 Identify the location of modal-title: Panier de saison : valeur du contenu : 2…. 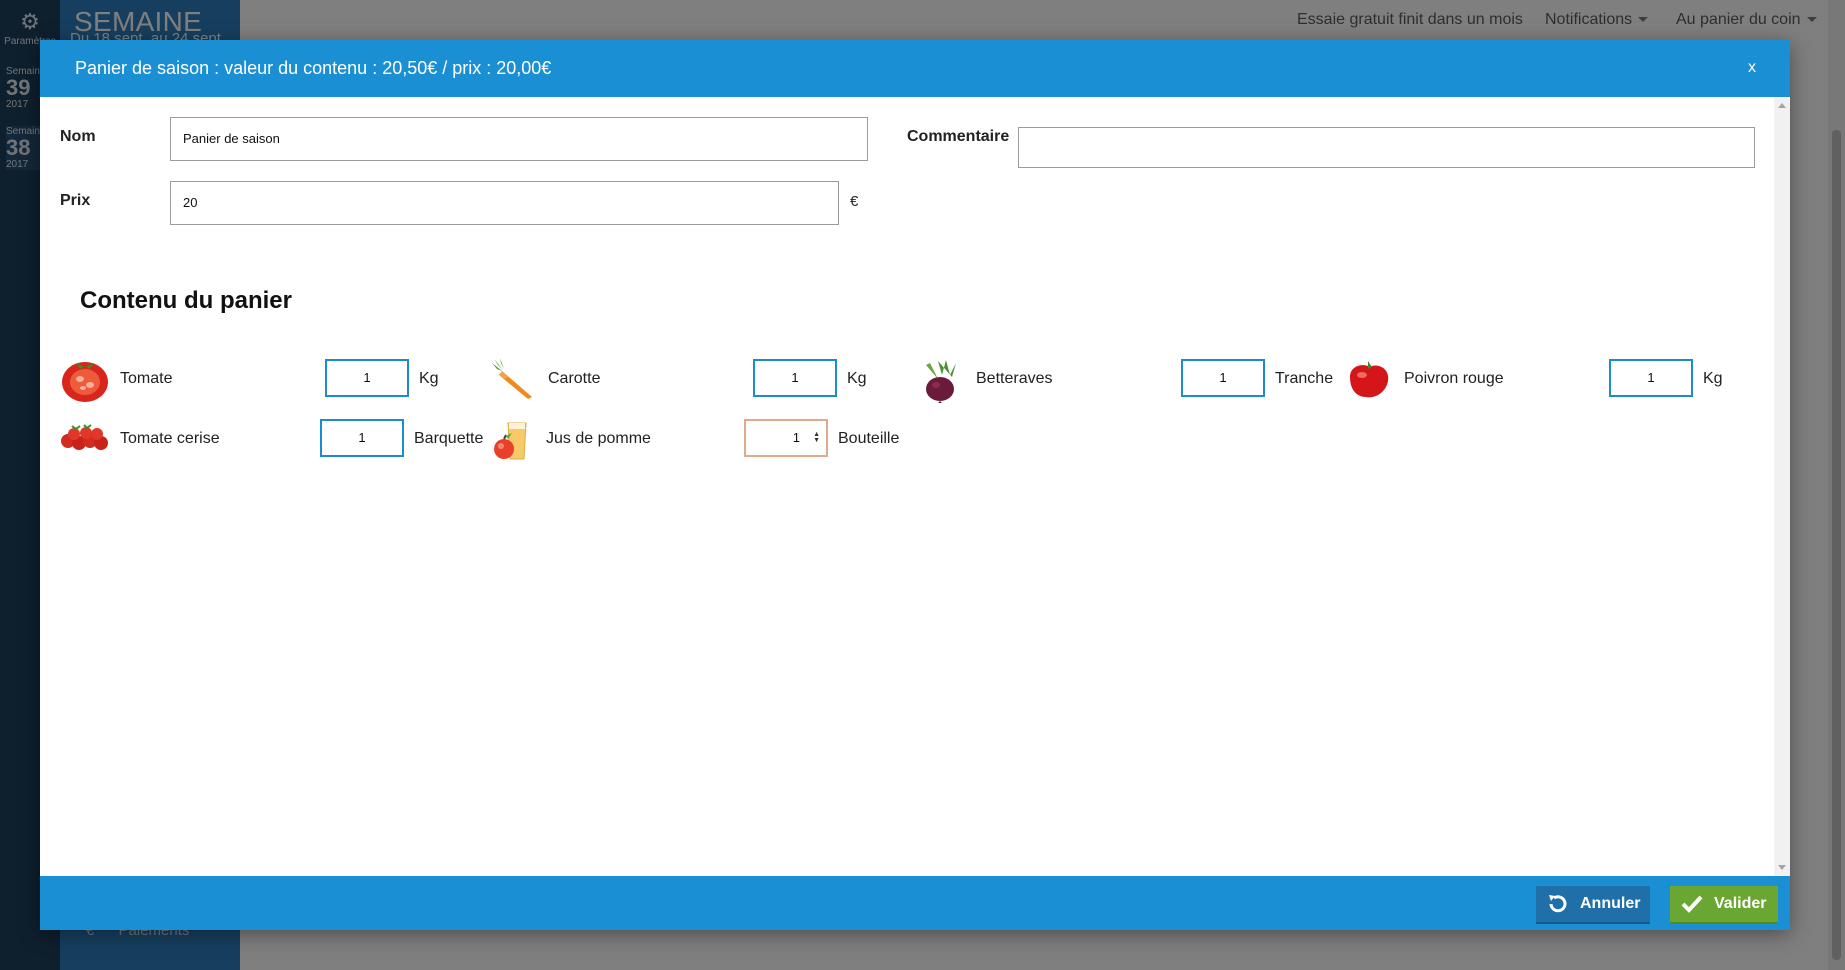
(313, 68).